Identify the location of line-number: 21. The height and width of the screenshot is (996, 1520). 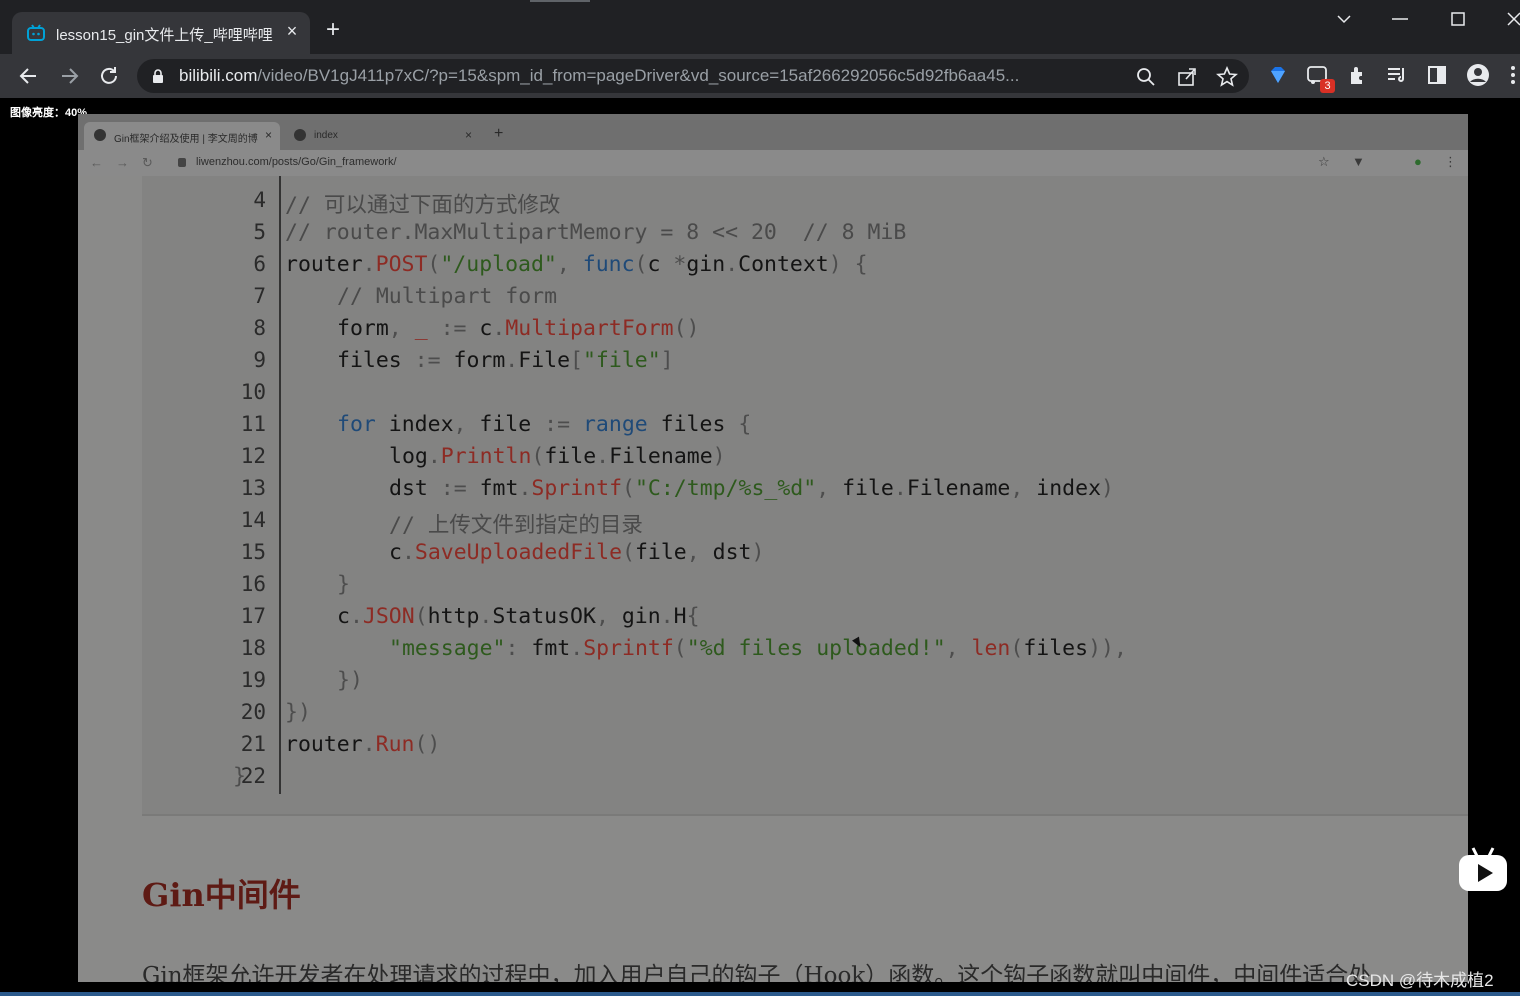
(253, 744).